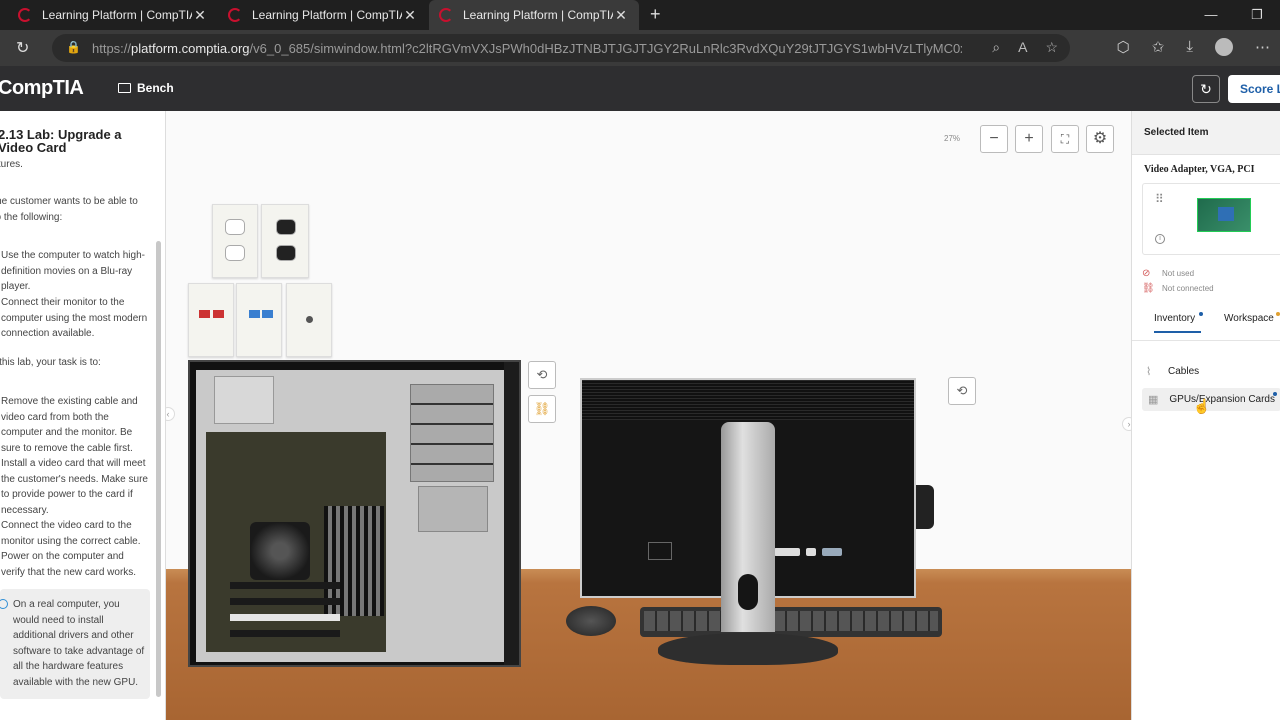 This screenshot has height=720, width=1280. Describe the element at coordinates (1174, 318) in the screenshot. I see `tab-inventory: Inventory` at that location.